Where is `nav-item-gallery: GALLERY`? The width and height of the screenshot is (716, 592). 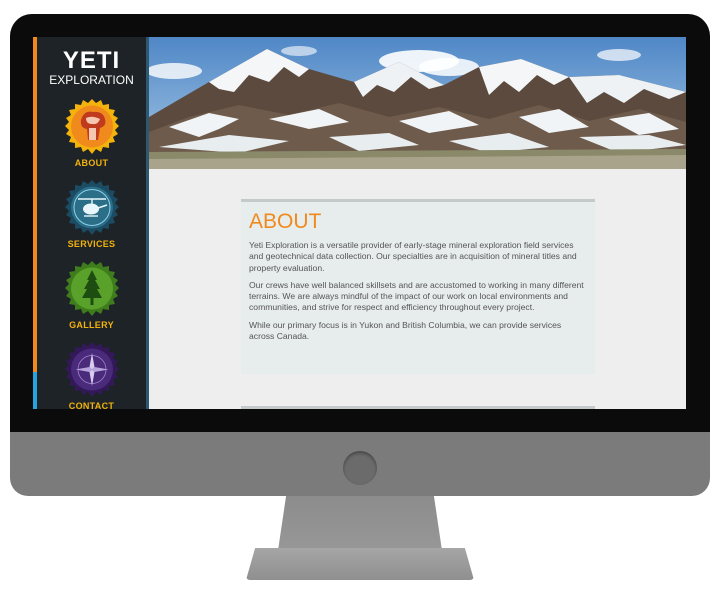
nav-item-gallery: GALLERY is located at coordinates (91, 295).